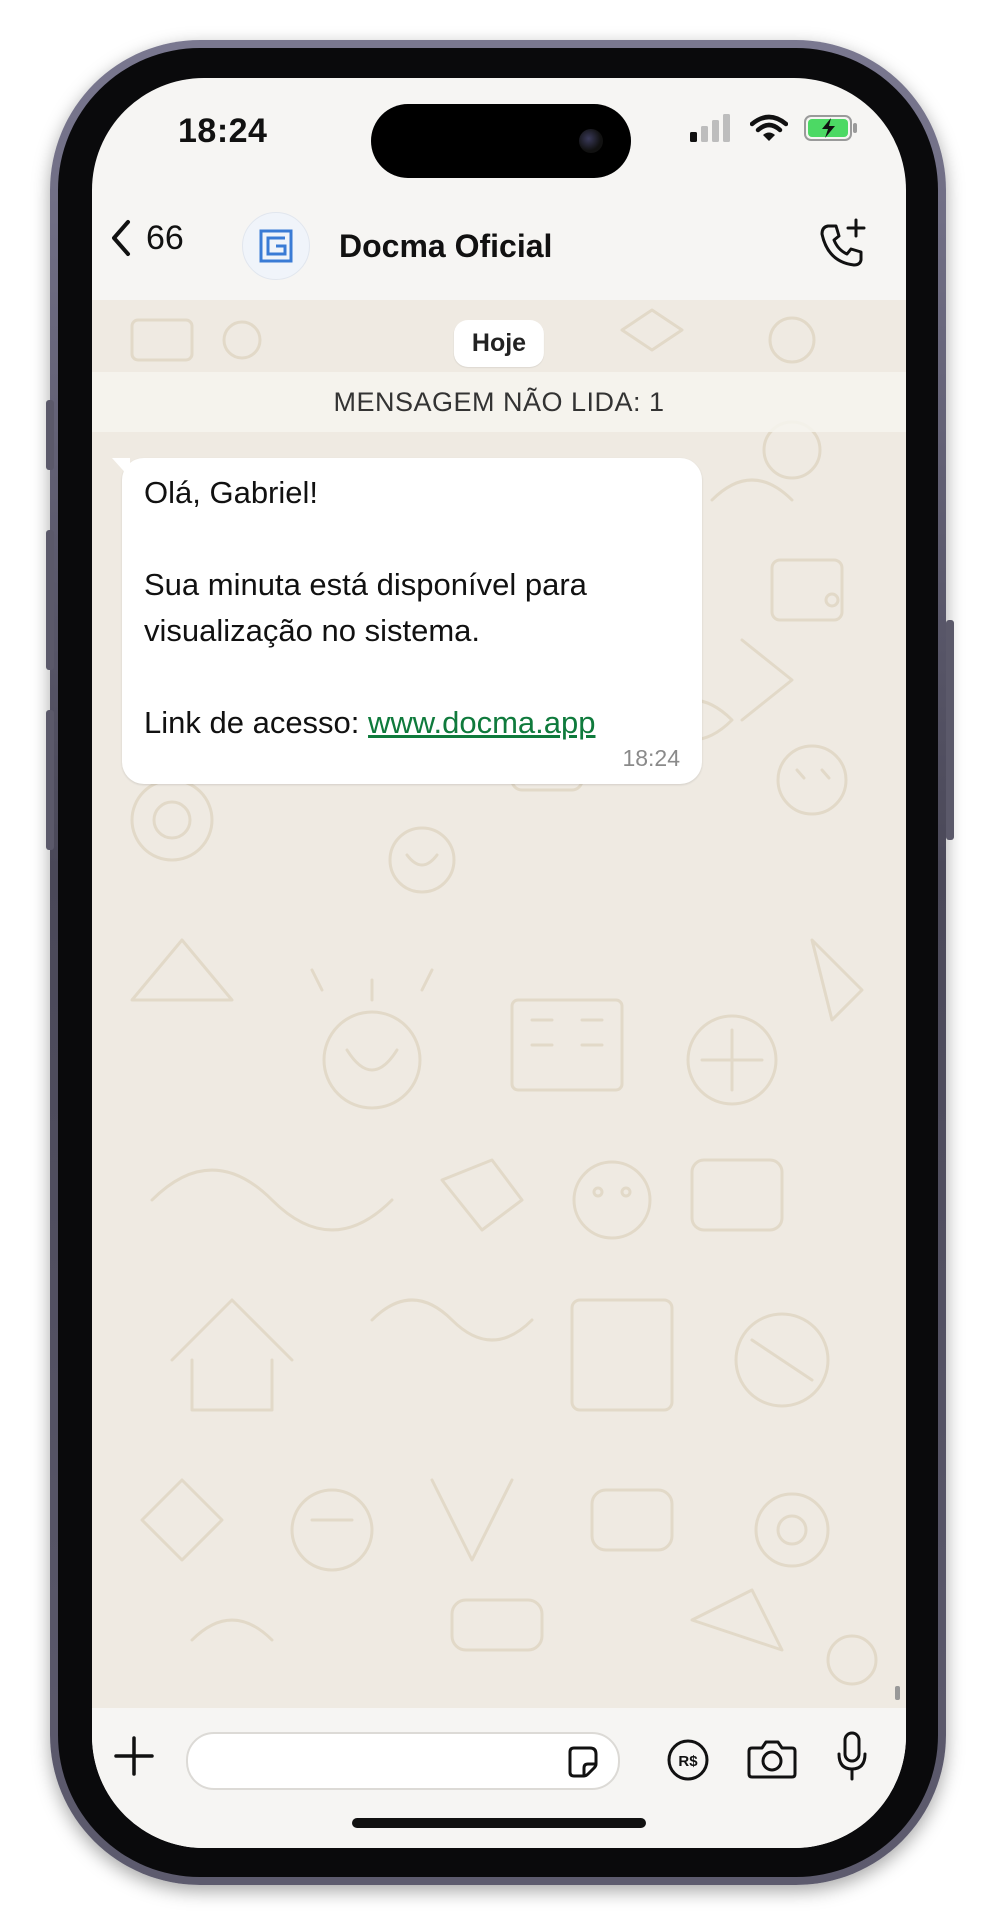 This screenshot has height=1920, width=993. I want to click on phone-add-icon, so click(843, 242).